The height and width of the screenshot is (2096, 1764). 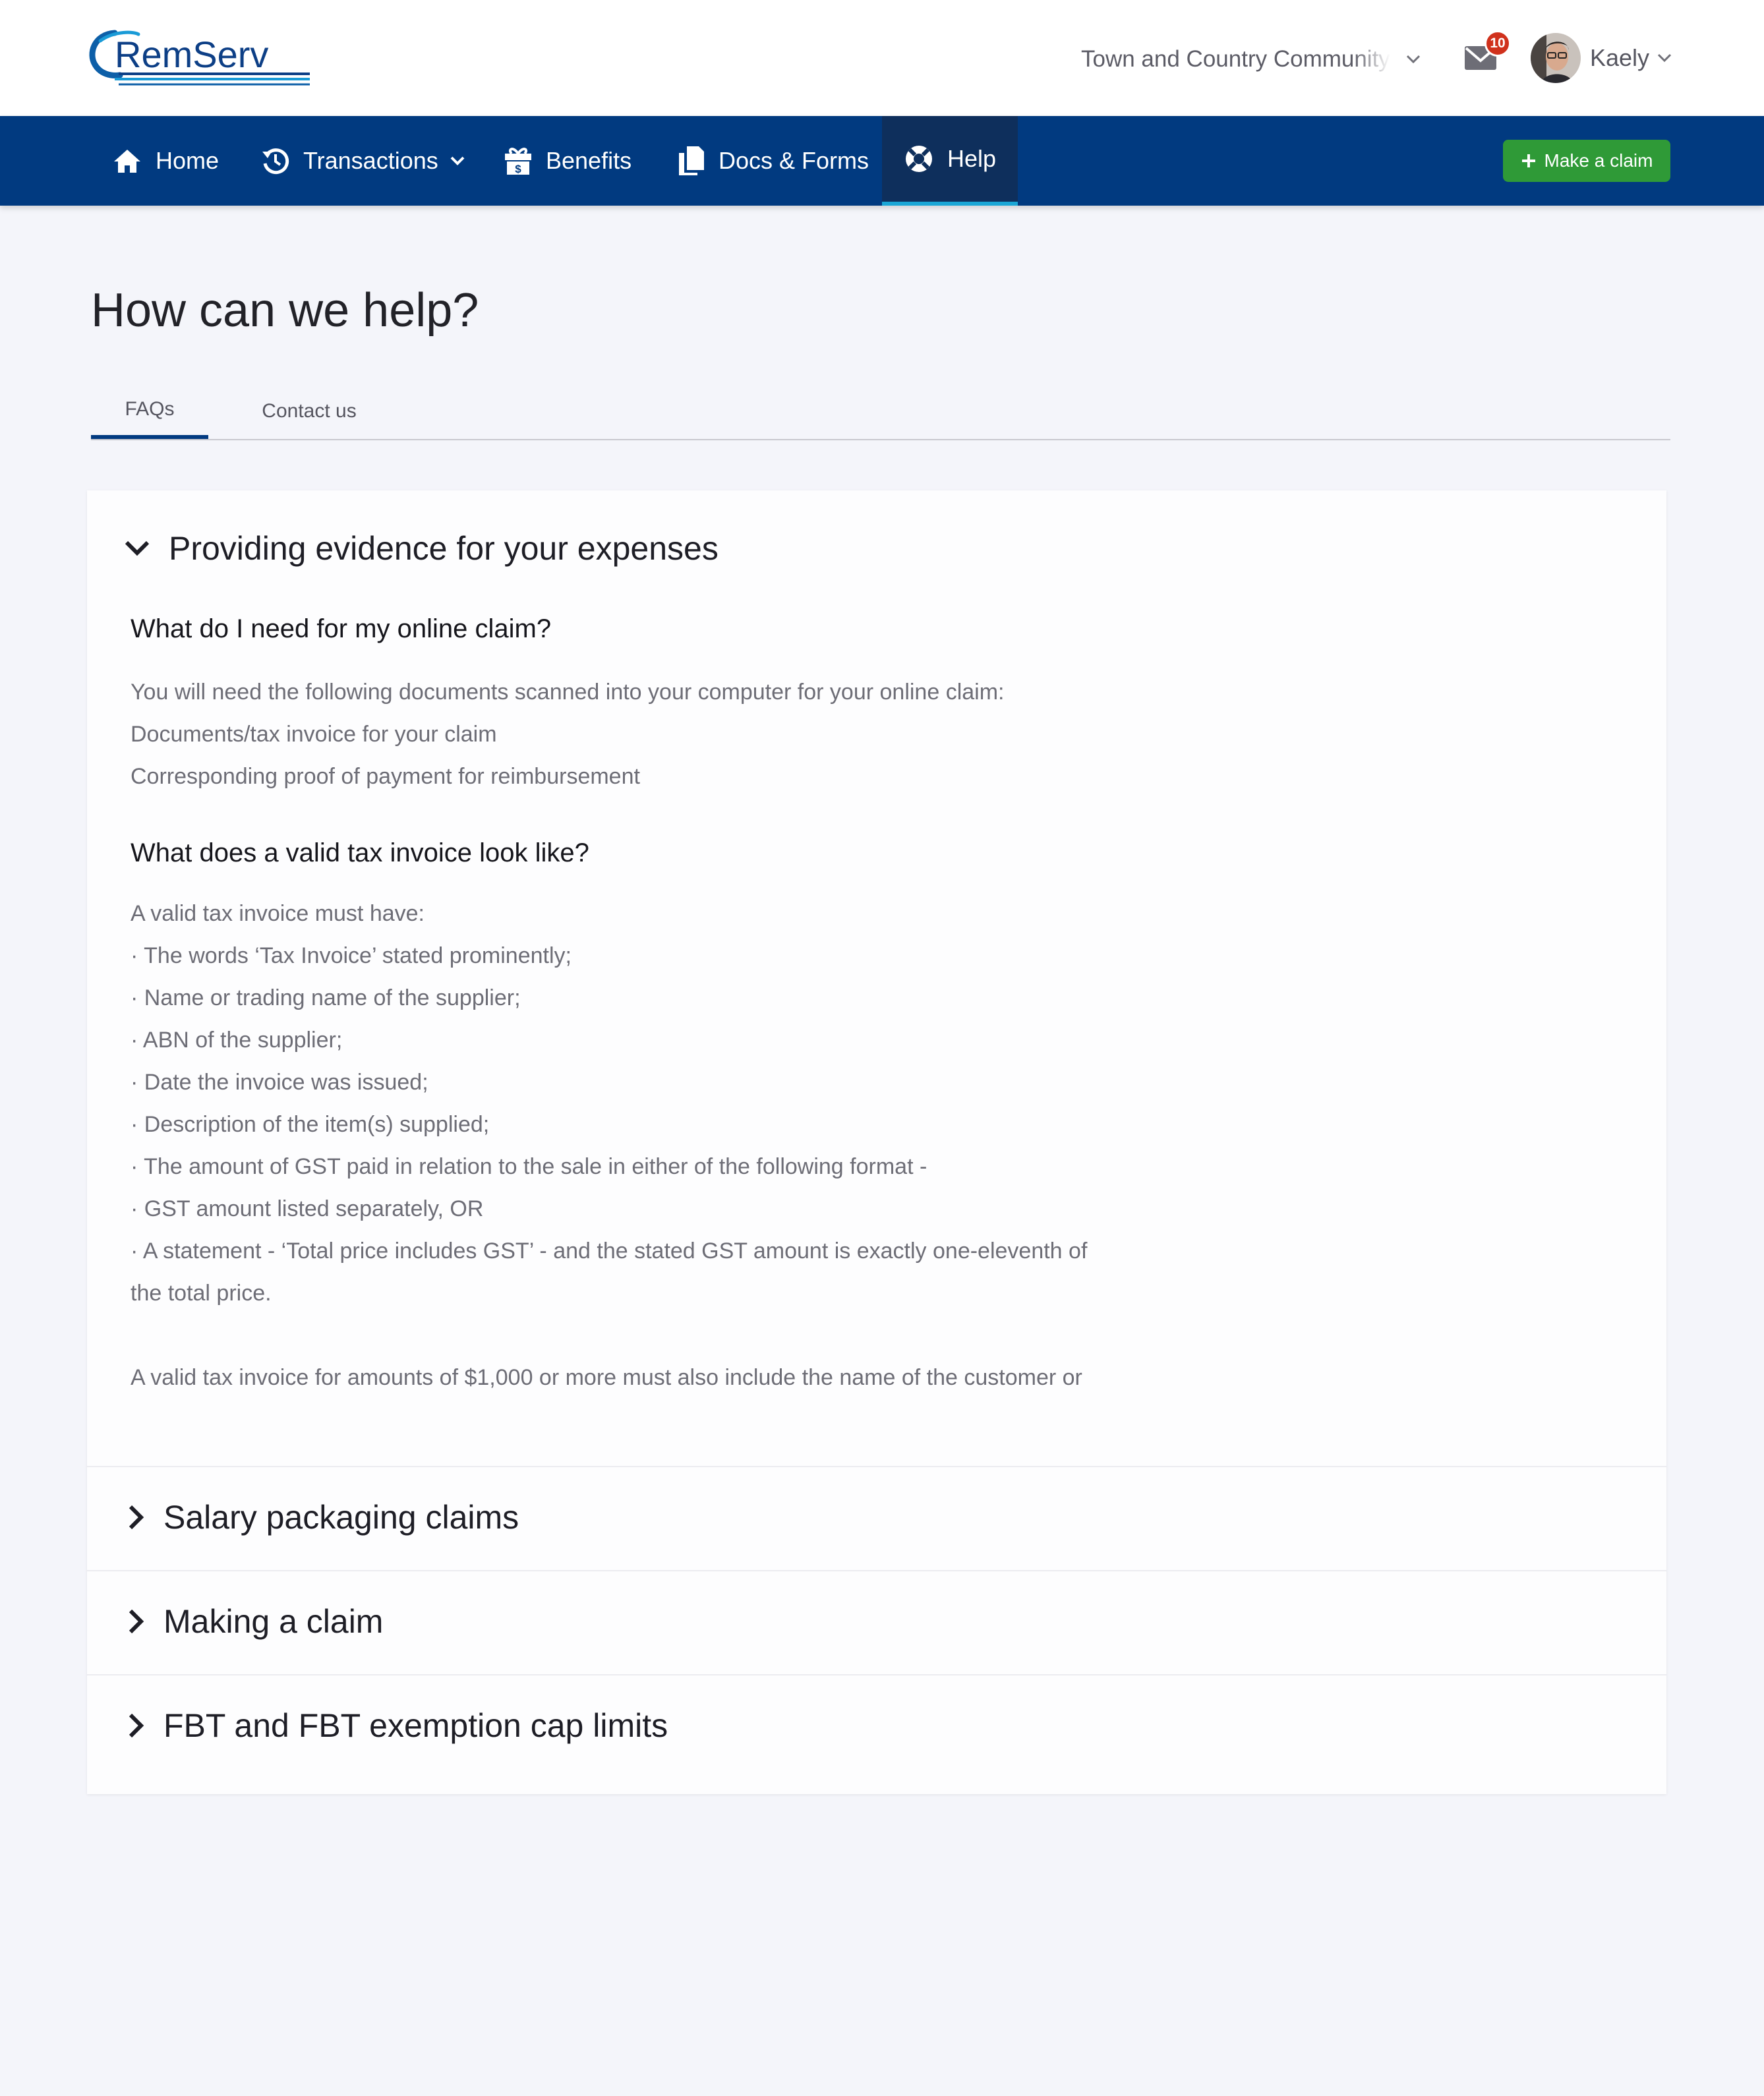 I want to click on answer-line: · ABN of the supplier;, so click(x=237, y=1040).